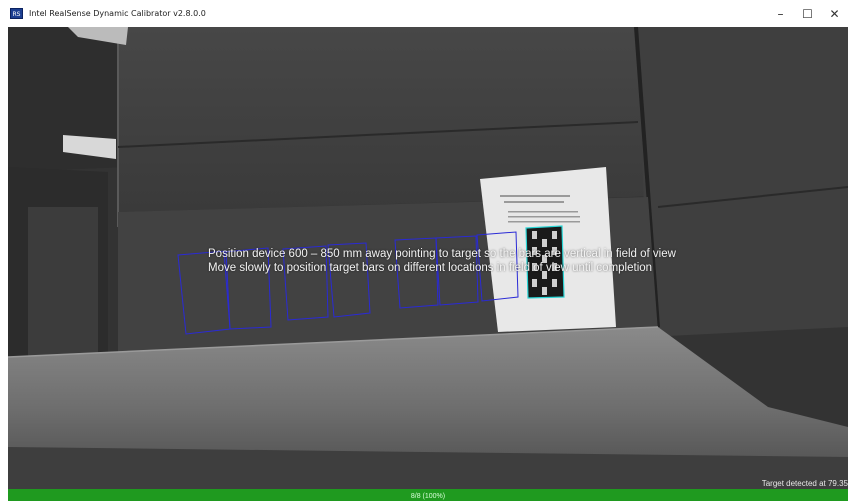 The image size is (848, 501). I want to click on maximize-button: ☐, so click(807, 13).